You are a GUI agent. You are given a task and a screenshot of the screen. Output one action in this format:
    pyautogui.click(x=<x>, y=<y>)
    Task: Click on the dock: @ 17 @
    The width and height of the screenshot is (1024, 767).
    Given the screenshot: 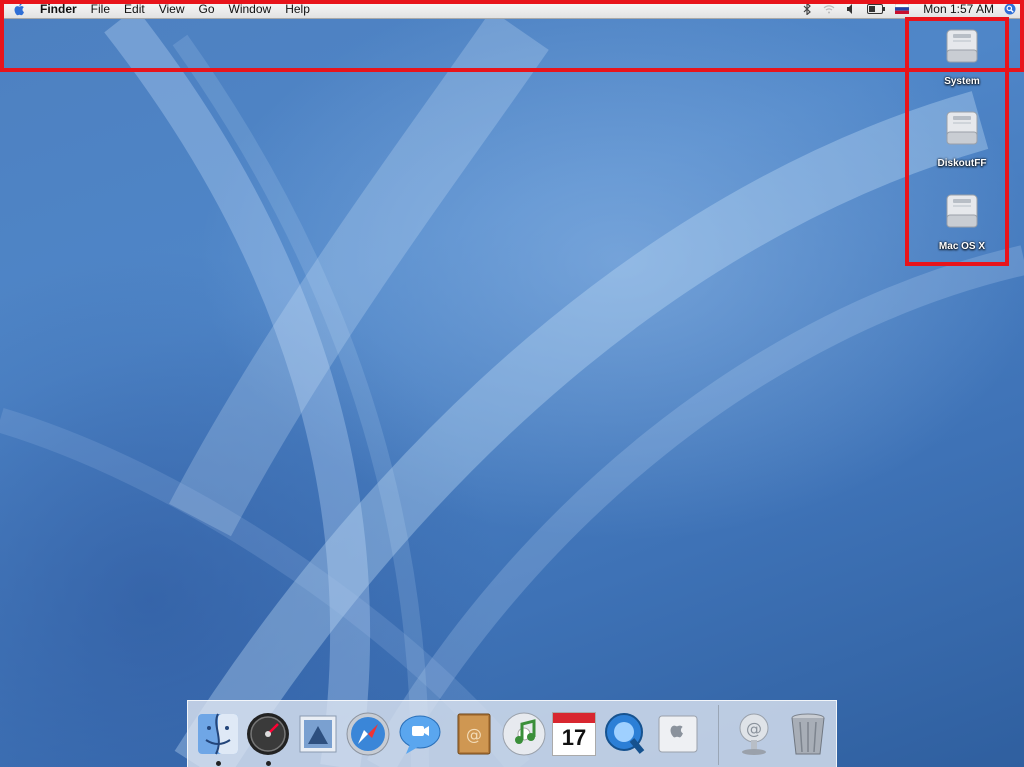 What is the action you would take?
    pyautogui.click(x=512, y=733)
    